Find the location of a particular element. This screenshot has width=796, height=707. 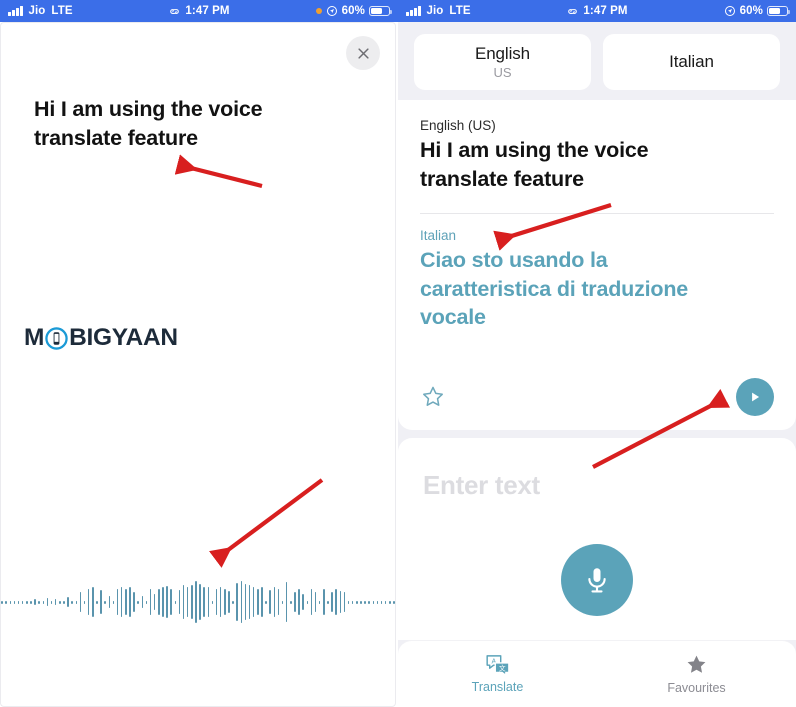

close-button is located at coordinates (363, 53).